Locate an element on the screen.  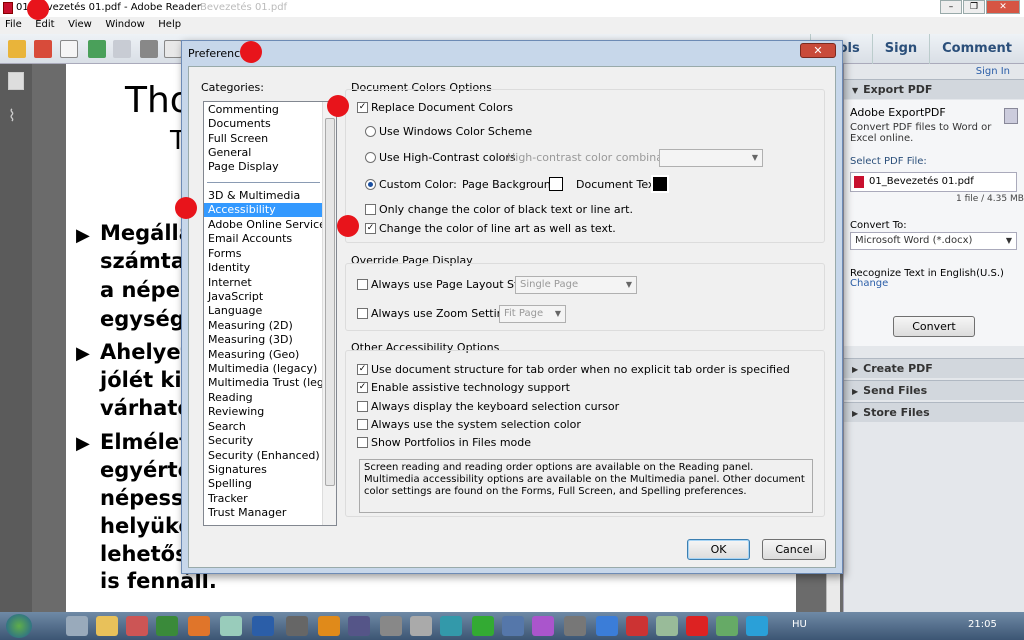
page-background-swatch is located at coordinates (556, 184).